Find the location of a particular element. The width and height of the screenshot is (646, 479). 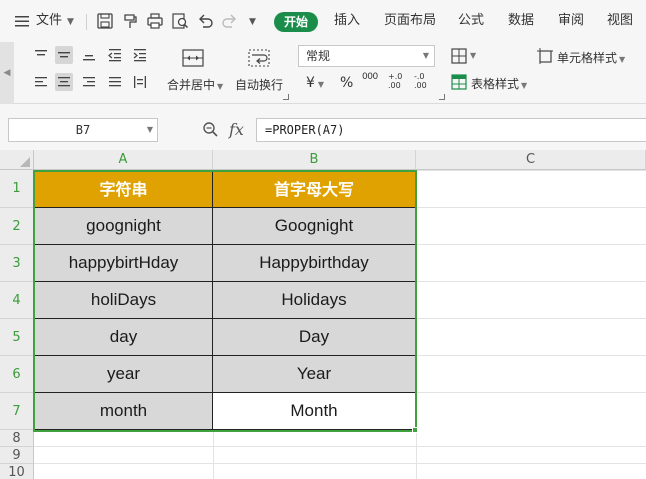

format-painter-icon is located at coordinates (130, 21).